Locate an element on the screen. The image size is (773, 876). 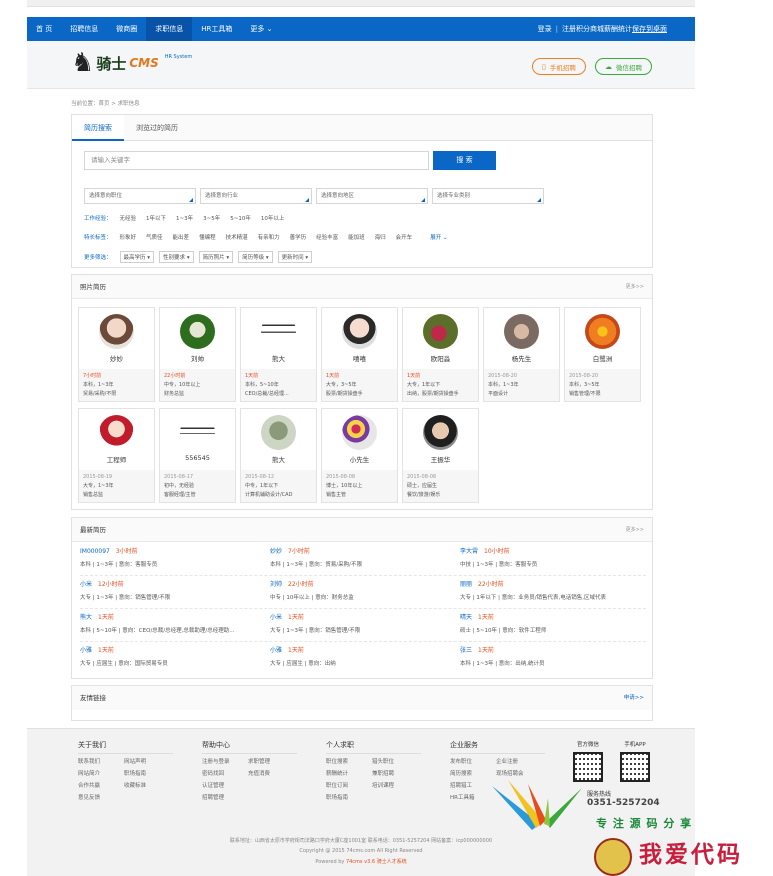
resume-name-link: 李大霄 is located at coordinates (469, 551).